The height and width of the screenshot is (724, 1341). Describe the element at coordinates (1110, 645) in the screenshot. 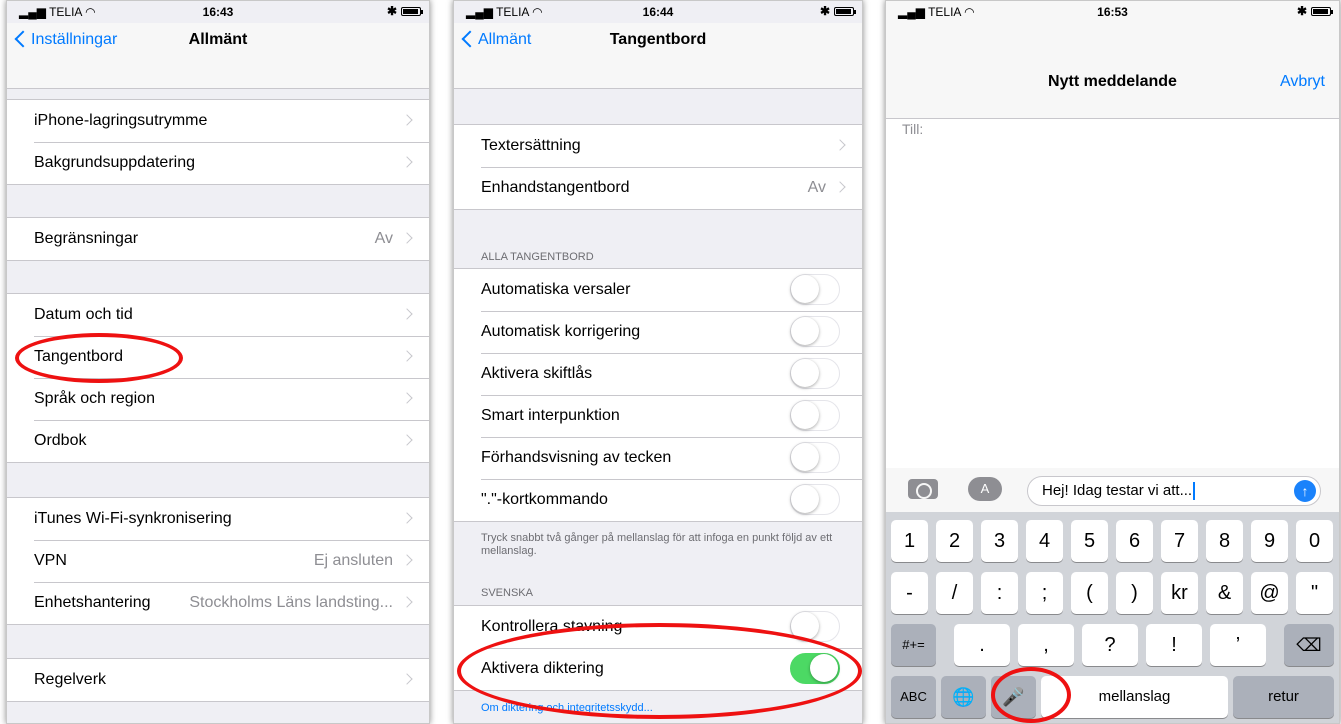

I see `key: ?` at that location.